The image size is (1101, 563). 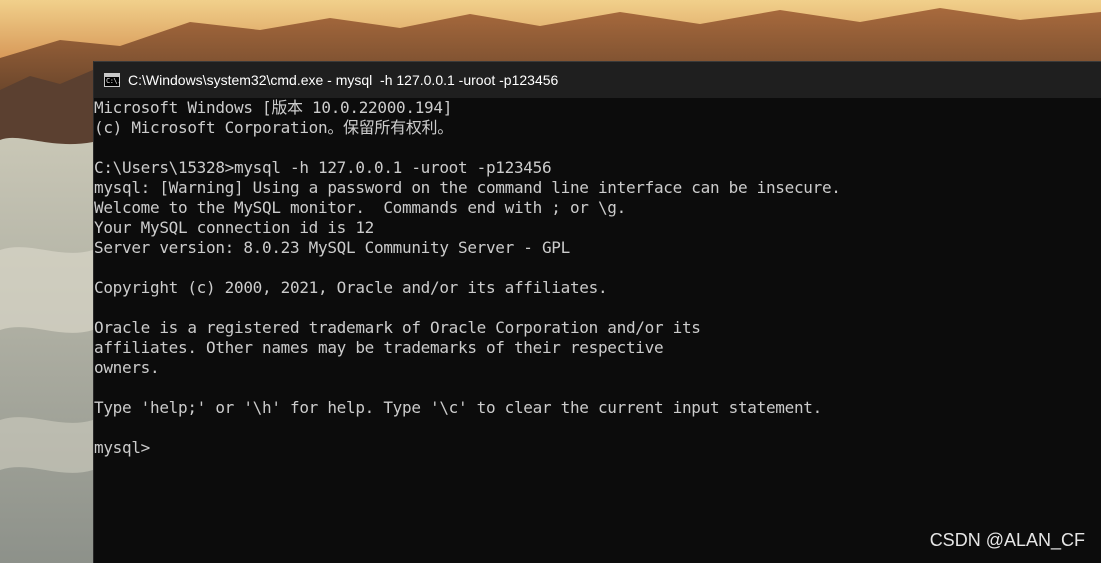 I want to click on console-line: Your MySQL connection id is 12, so click(x=234, y=227).